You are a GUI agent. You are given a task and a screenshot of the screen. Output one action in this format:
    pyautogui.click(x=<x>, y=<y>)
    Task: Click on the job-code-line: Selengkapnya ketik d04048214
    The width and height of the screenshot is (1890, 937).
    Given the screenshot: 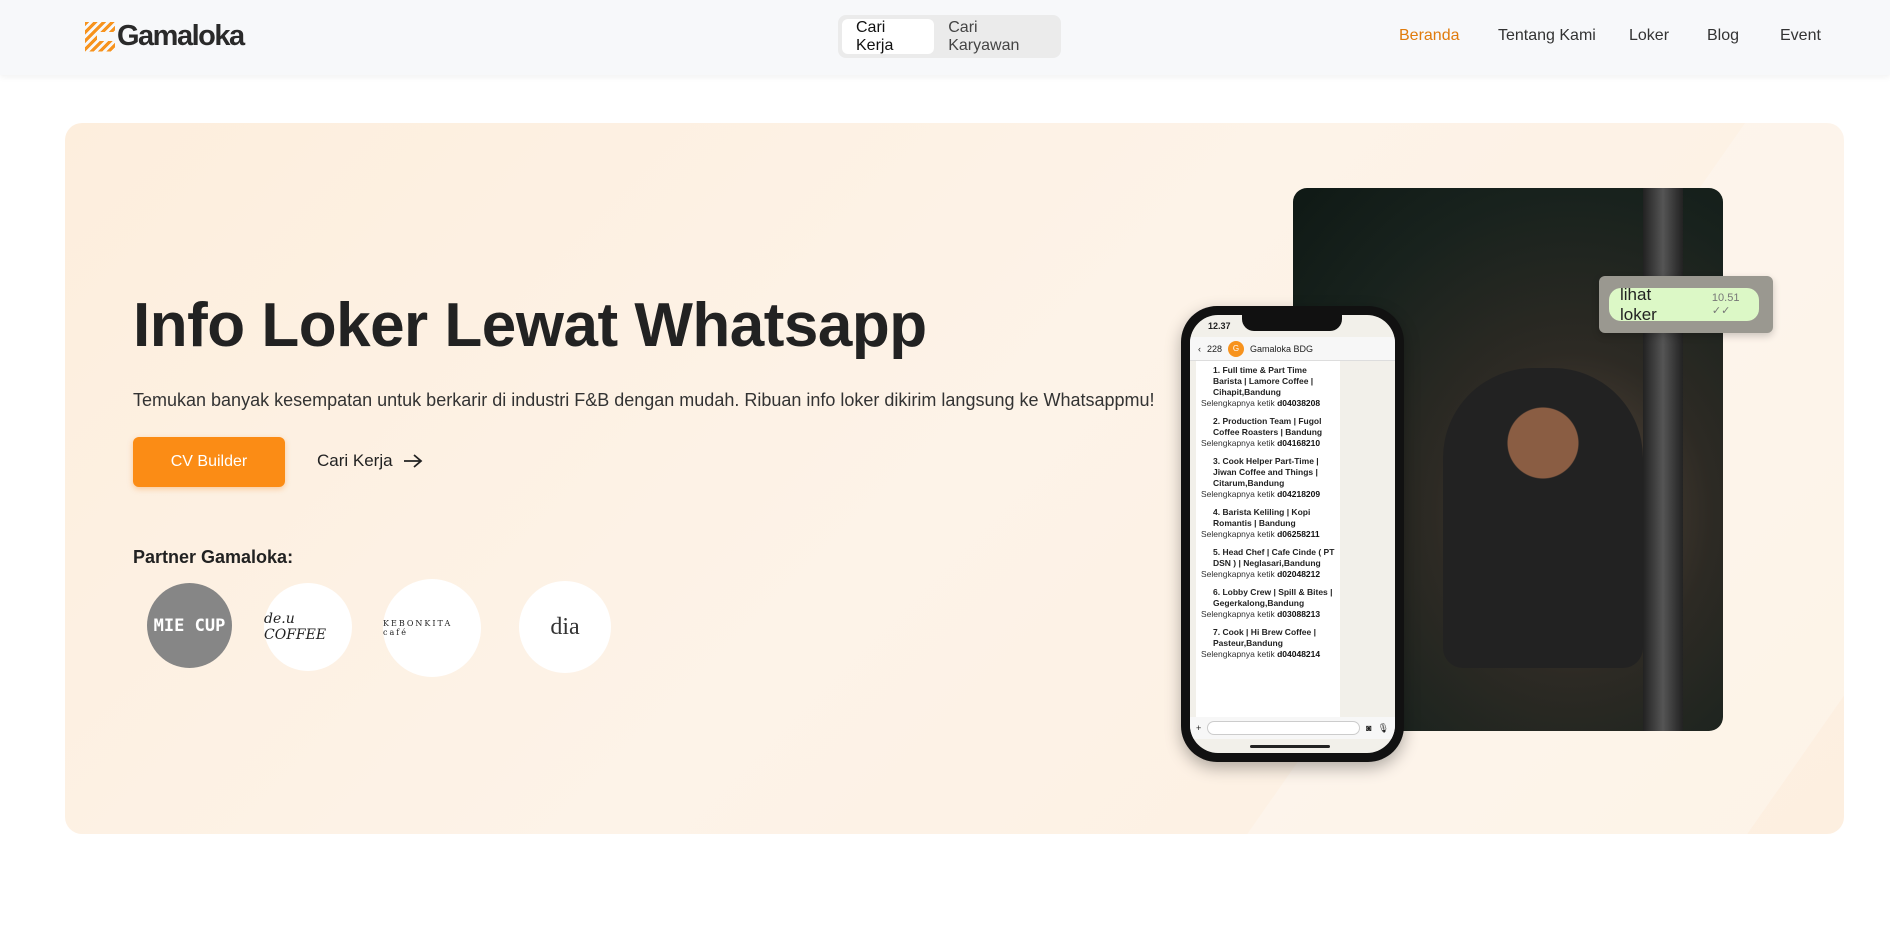 What is the action you would take?
    pyautogui.click(x=1268, y=654)
    